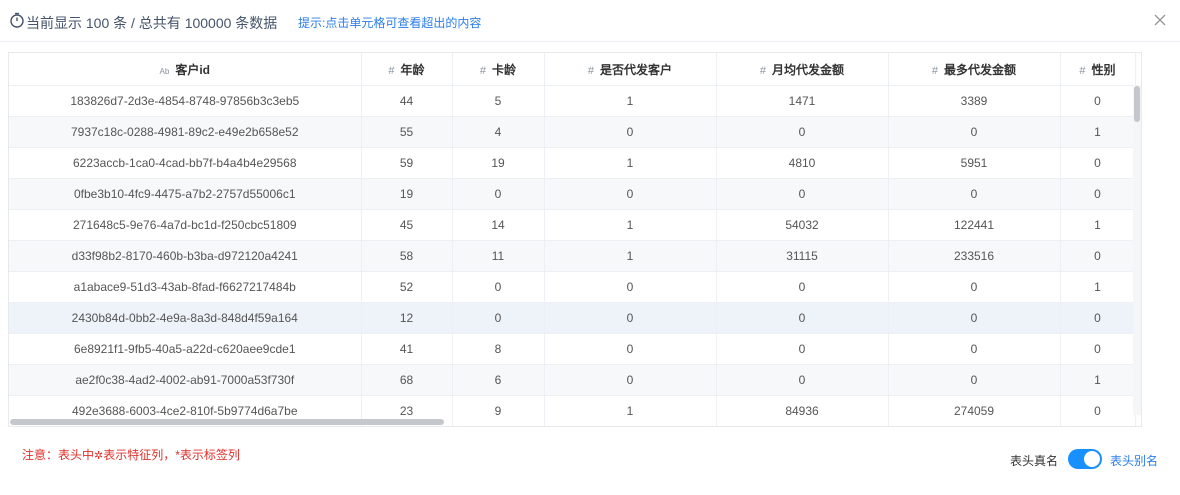 The width and height of the screenshot is (1180, 495). I want to click on table-cell: 183826d7-2d3e-4854-8748-97856b3c3eb5, so click(185, 101).